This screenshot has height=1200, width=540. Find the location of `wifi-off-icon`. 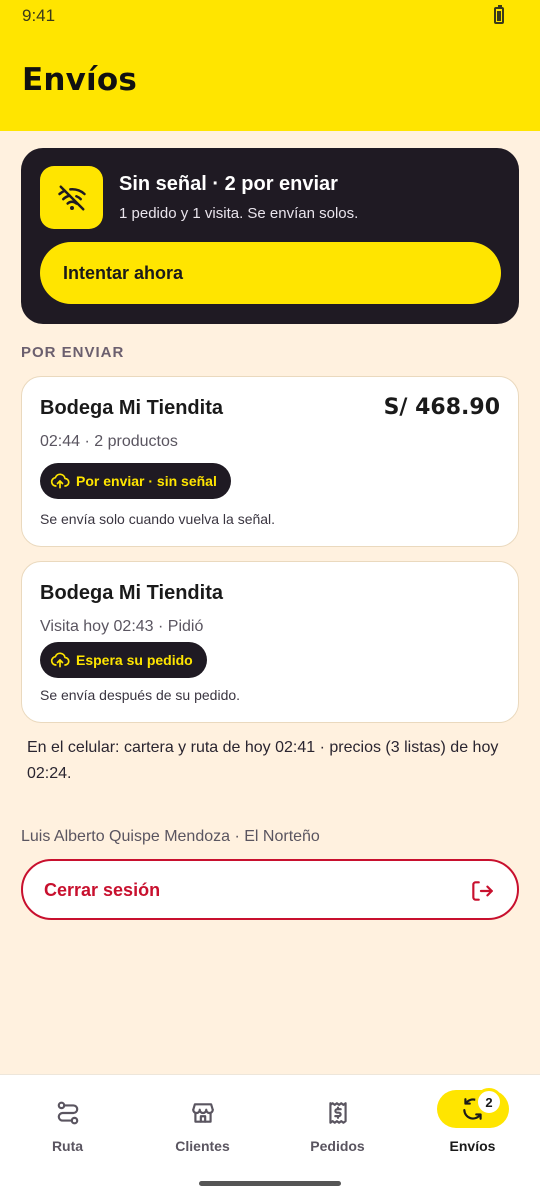

wifi-off-icon is located at coordinates (71, 197).